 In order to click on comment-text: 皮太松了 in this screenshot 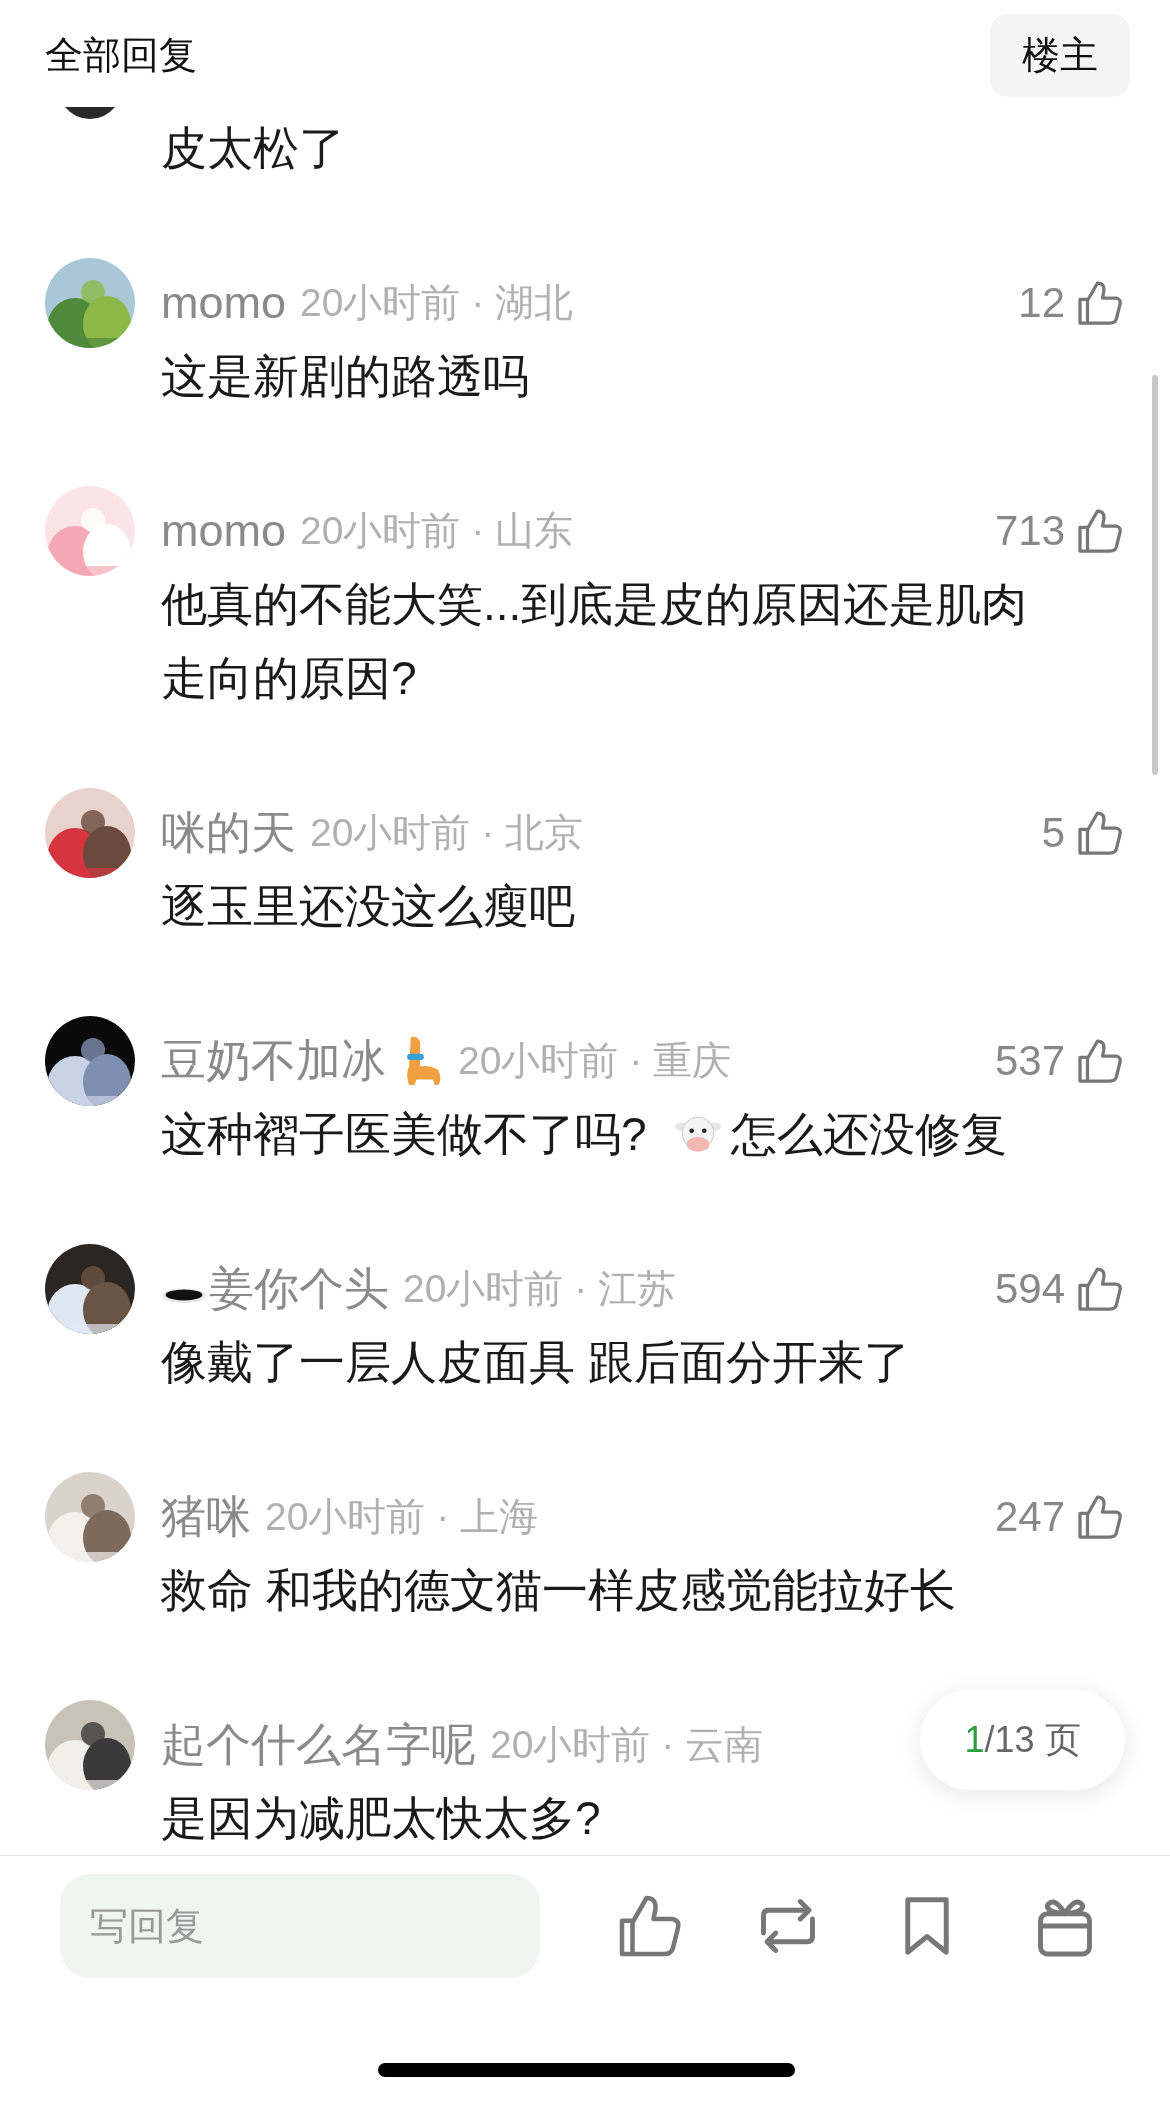, I will do `click(253, 148)`.